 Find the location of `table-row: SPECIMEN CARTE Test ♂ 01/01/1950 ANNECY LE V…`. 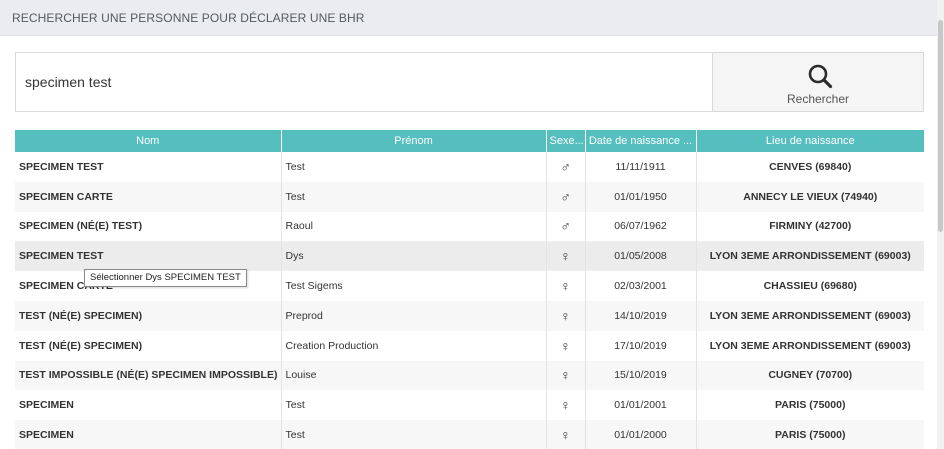

table-row: SPECIMEN CARTE Test ♂ 01/01/1950 ANNECY LE V… is located at coordinates (469, 196).